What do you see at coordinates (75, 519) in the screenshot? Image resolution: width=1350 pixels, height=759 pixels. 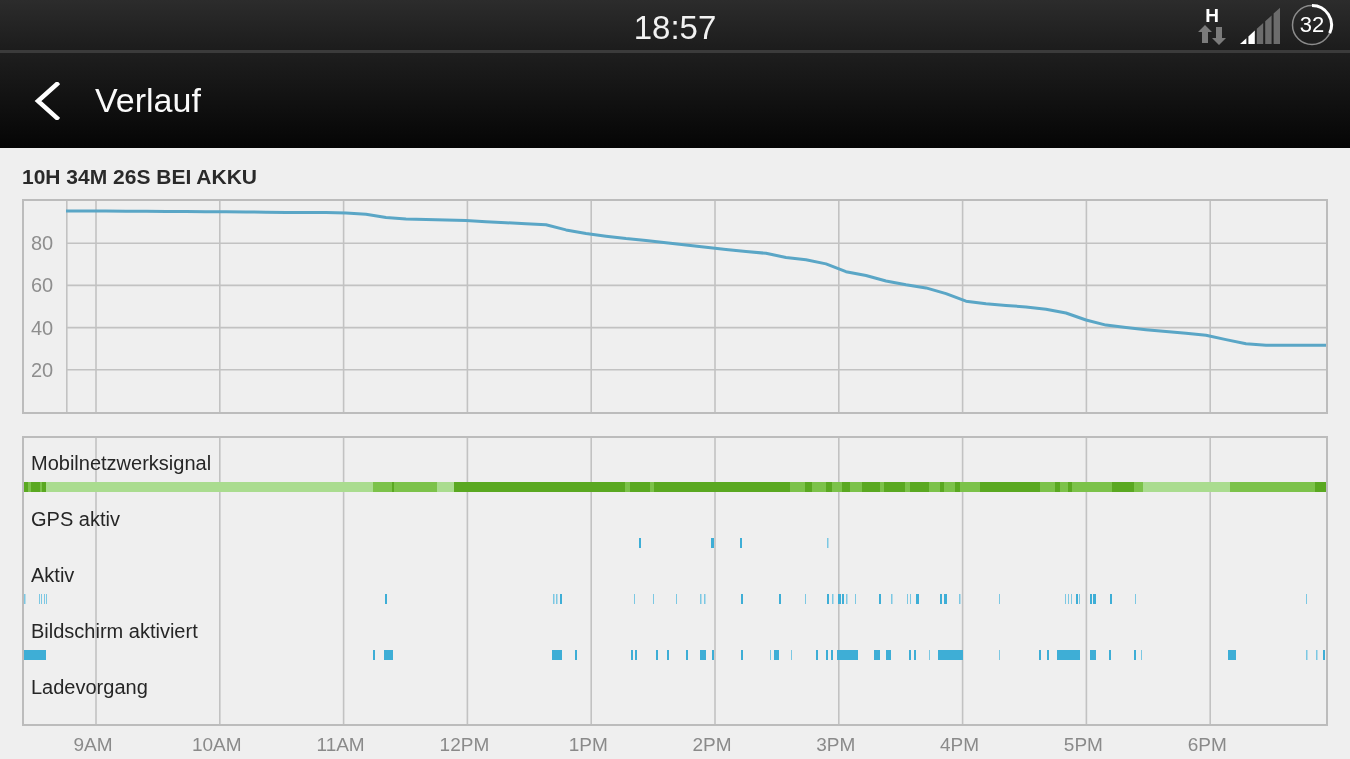 I see `row-label: GPS aktiv` at bounding box center [75, 519].